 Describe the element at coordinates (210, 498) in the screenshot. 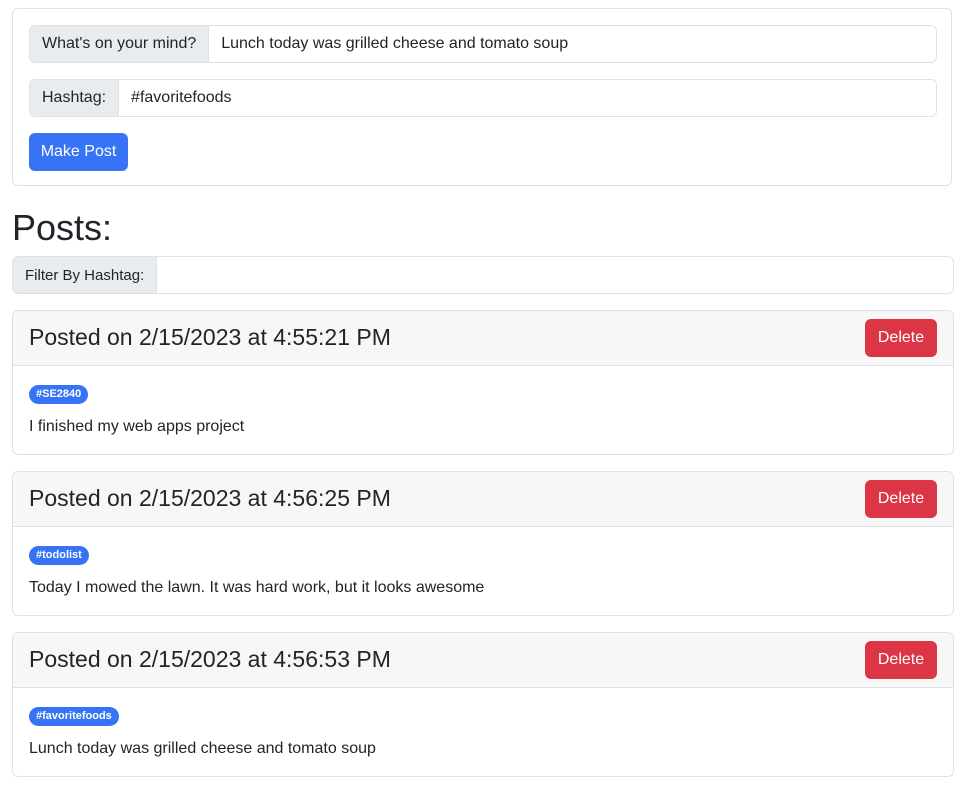

I see `post-timestamp: Posted on 2/15/2023 at 4:56:25 PM` at that location.